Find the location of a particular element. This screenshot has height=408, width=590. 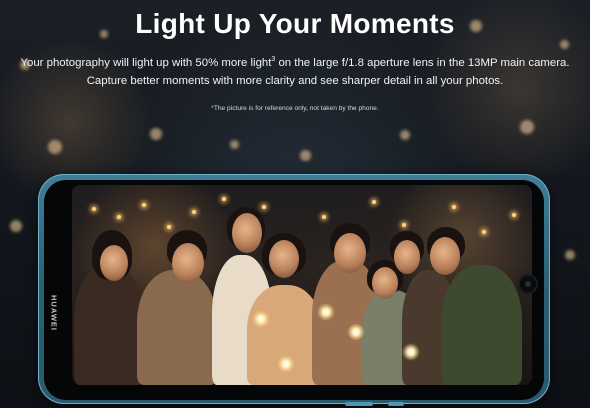

brand-logo: HUAWEI is located at coordinates (54, 313).